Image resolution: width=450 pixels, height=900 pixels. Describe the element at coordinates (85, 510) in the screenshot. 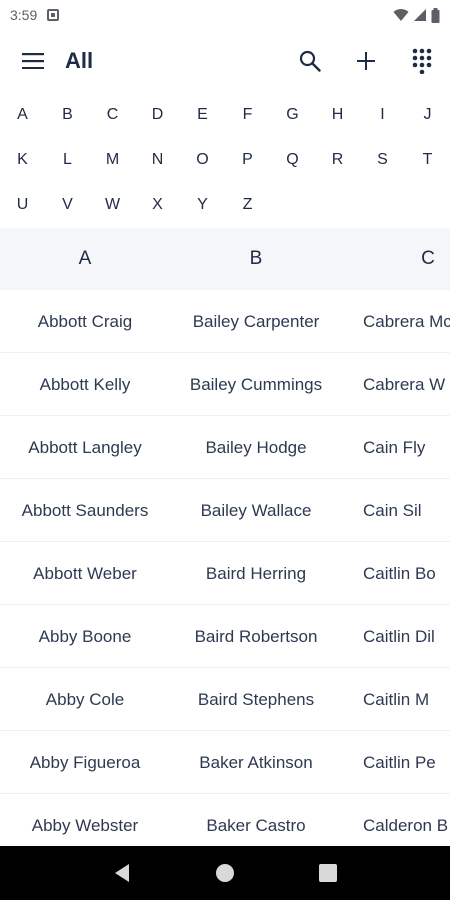

I see `contact-name: Abbott Saunders` at that location.